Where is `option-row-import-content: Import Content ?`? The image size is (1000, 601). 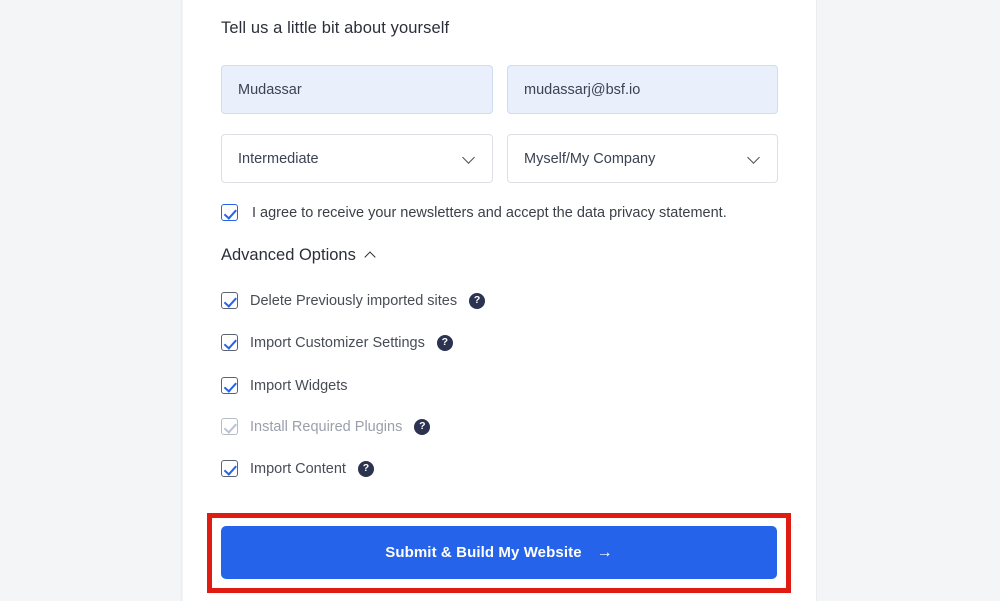 option-row-import-content: Import Content ? is located at coordinates (297, 468).